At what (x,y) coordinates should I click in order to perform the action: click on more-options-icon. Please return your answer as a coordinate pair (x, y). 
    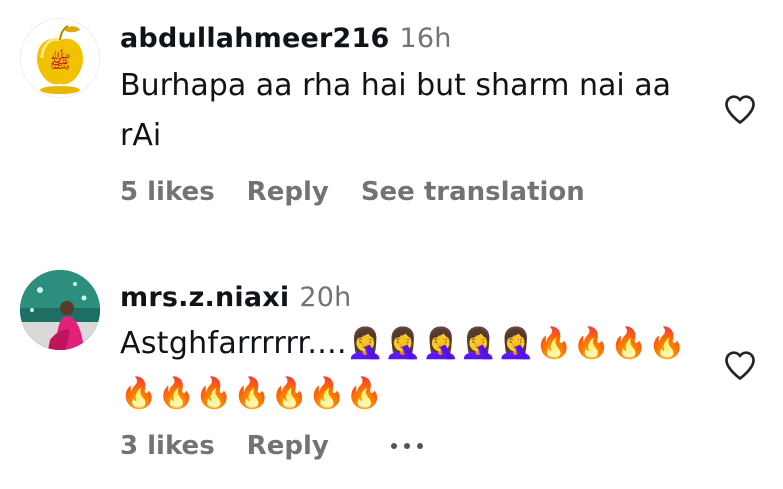
    Looking at the image, I should click on (406, 446).